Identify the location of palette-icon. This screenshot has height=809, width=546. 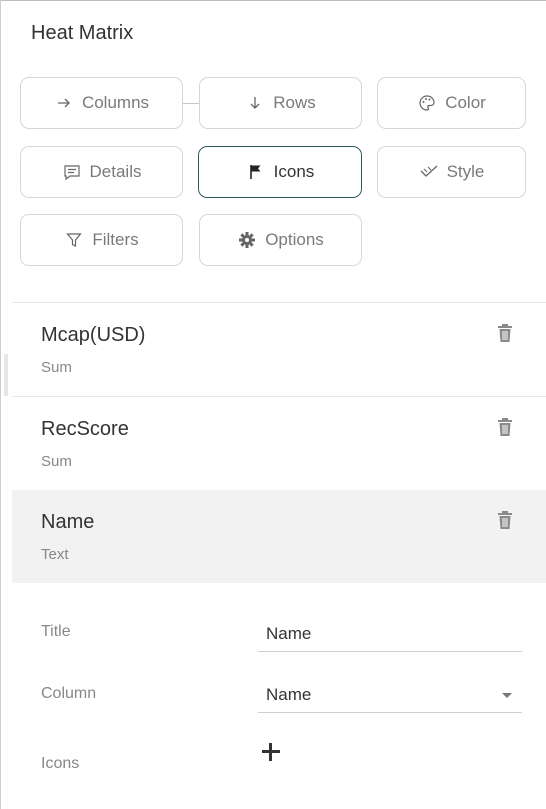
(427, 103).